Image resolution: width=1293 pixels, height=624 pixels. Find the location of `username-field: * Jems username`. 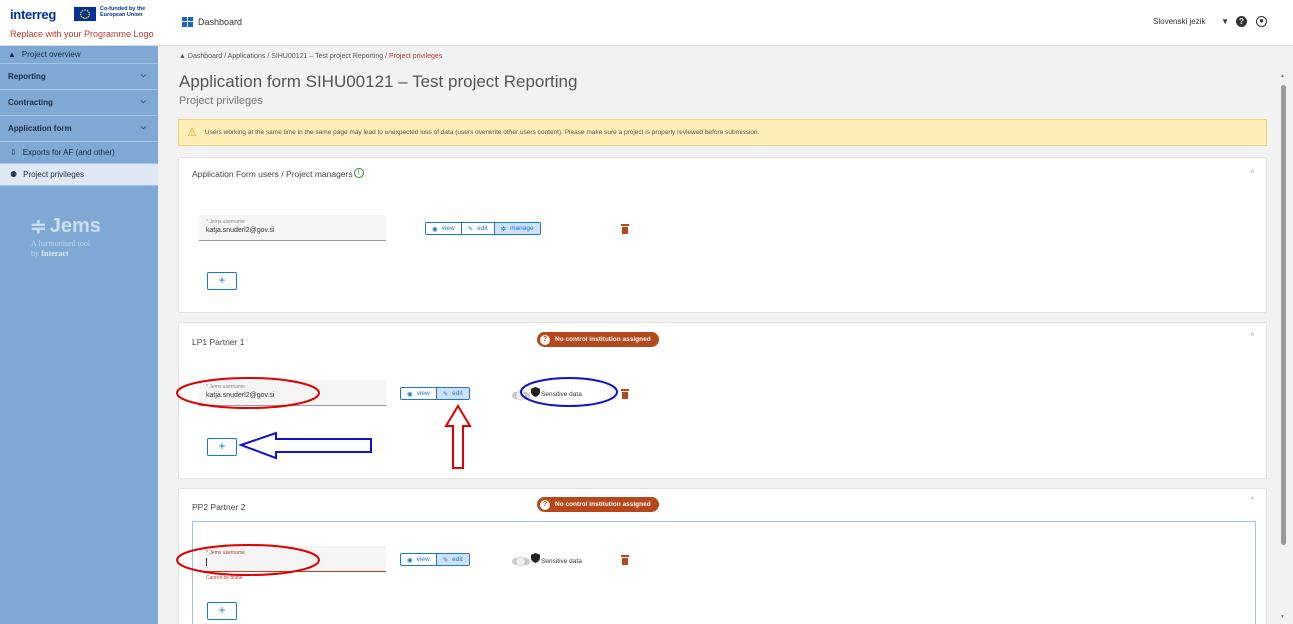

username-field: * Jems username is located at coordinates (292, 559).